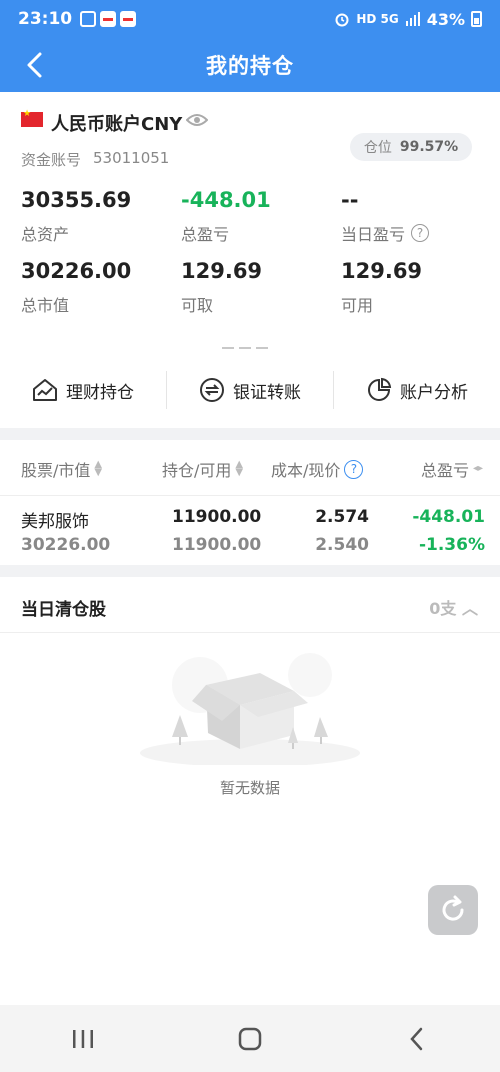 This screenshot has height=1072, width=500. I want to click on metric-daily-pnl: -- 当日盈亏 ?, so click(385, 216).